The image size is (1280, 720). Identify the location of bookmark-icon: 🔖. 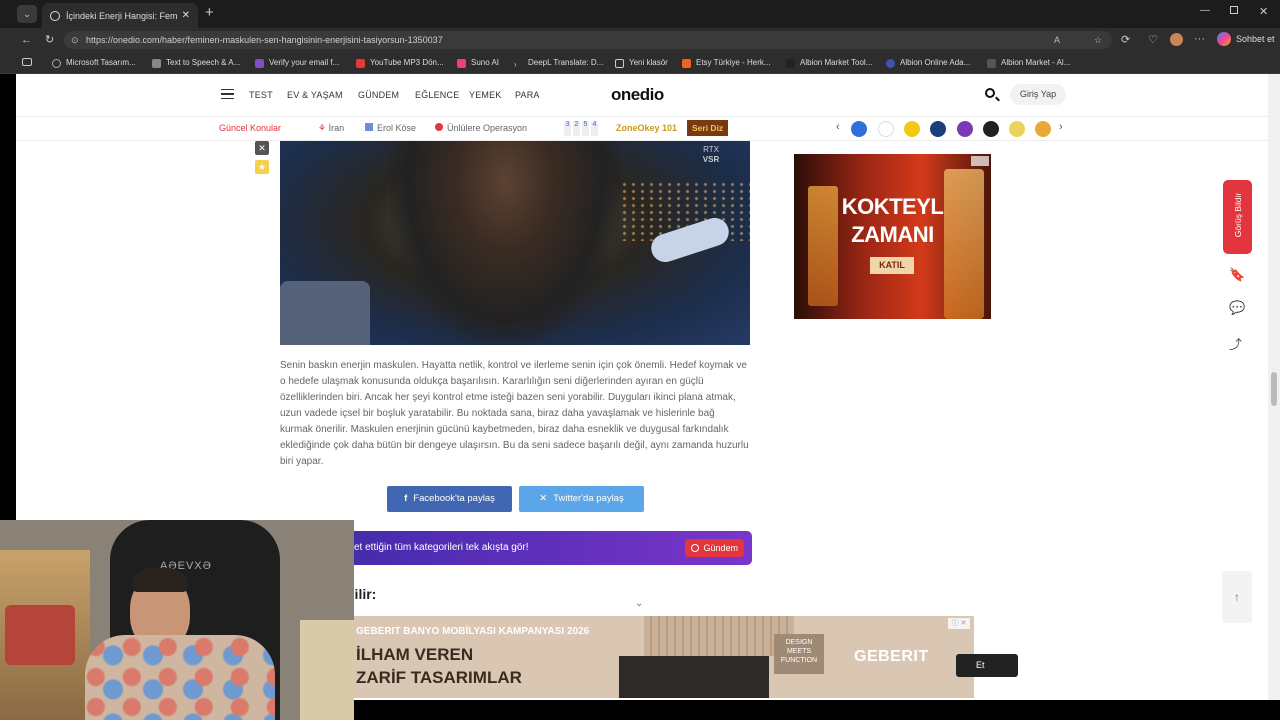
(1237, 275).